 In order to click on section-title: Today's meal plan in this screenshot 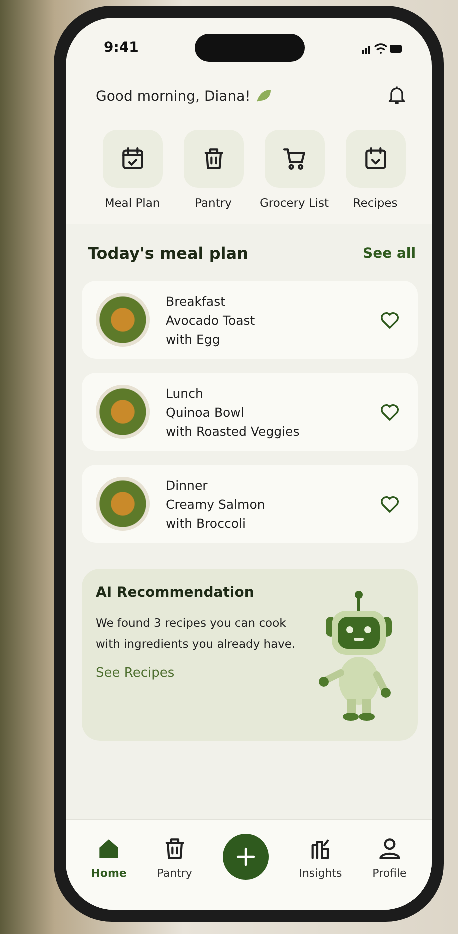, I will do `click(168, 253)`.